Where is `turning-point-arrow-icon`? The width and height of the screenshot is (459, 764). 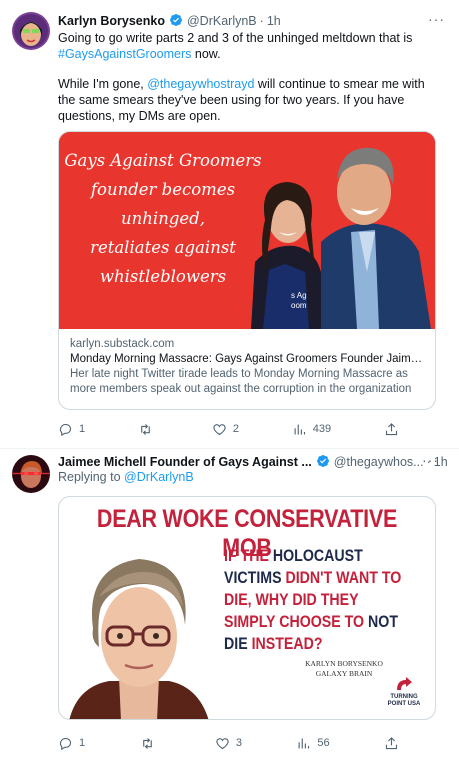
turning-point-arrow-icon is located at coordinates (404, 683).